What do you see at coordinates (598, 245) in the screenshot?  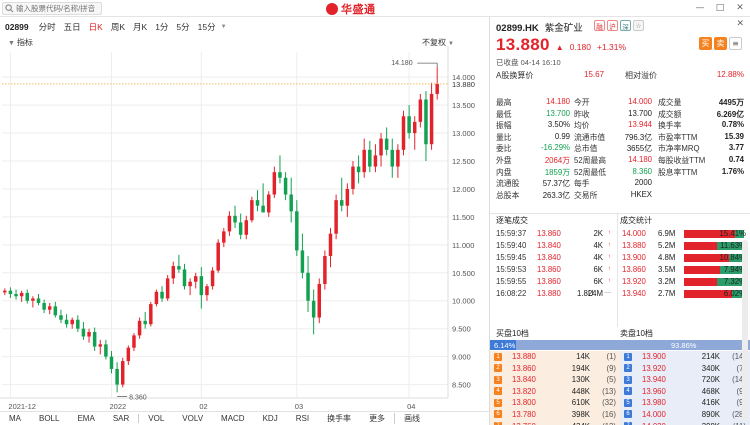 I see `trade-volume: 4K` at bounding box center [598, 245].